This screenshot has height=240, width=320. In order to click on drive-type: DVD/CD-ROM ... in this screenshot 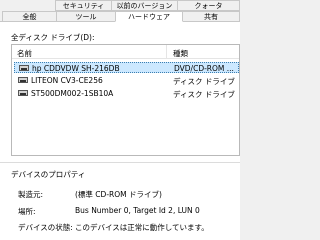, I will do `click(204, 68)`.